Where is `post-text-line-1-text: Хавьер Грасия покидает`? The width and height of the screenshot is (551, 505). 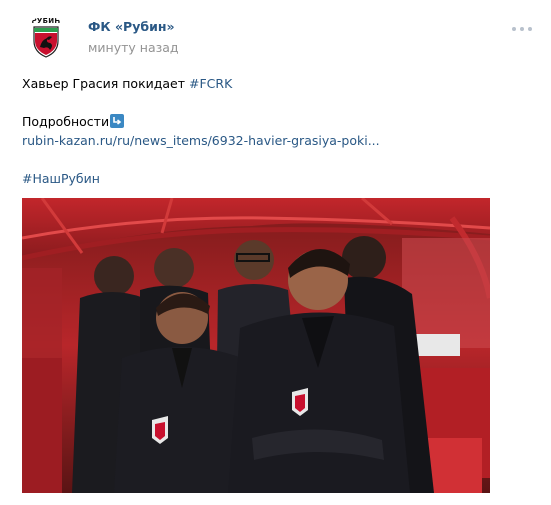
post-text-line-1-text: Хавьер Грасия покидает is located at coordinates (106, 83).